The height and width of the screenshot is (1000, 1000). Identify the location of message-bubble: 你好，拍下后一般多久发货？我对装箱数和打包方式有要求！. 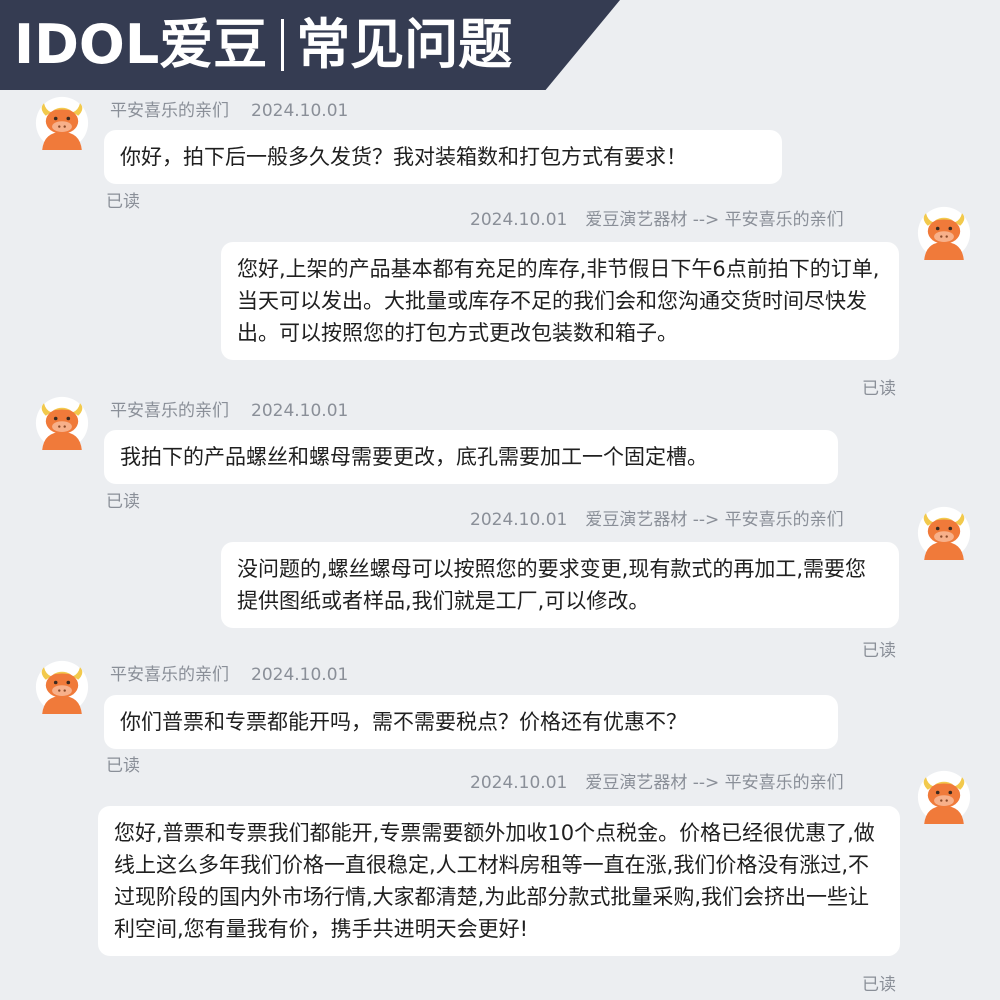
(443, 157).